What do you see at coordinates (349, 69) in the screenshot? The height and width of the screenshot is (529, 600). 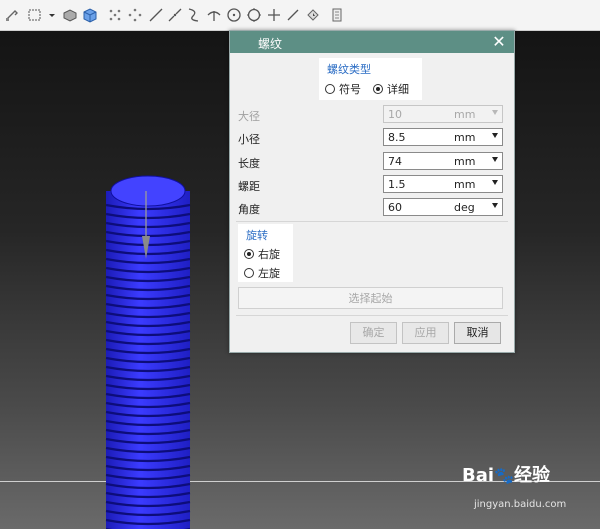 I see `thread-type-title: 螺纹类型` at bounding box center [349, 69].